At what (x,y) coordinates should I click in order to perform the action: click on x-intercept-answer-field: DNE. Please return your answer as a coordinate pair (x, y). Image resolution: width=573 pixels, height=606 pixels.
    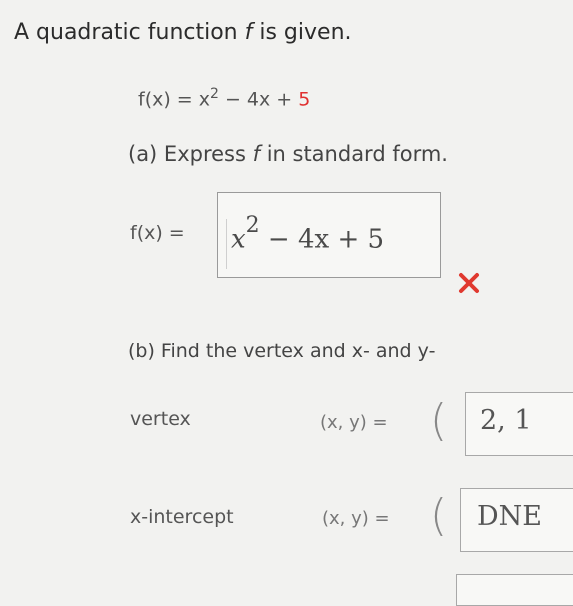
    Looking at the image, I should click on (516, 520).